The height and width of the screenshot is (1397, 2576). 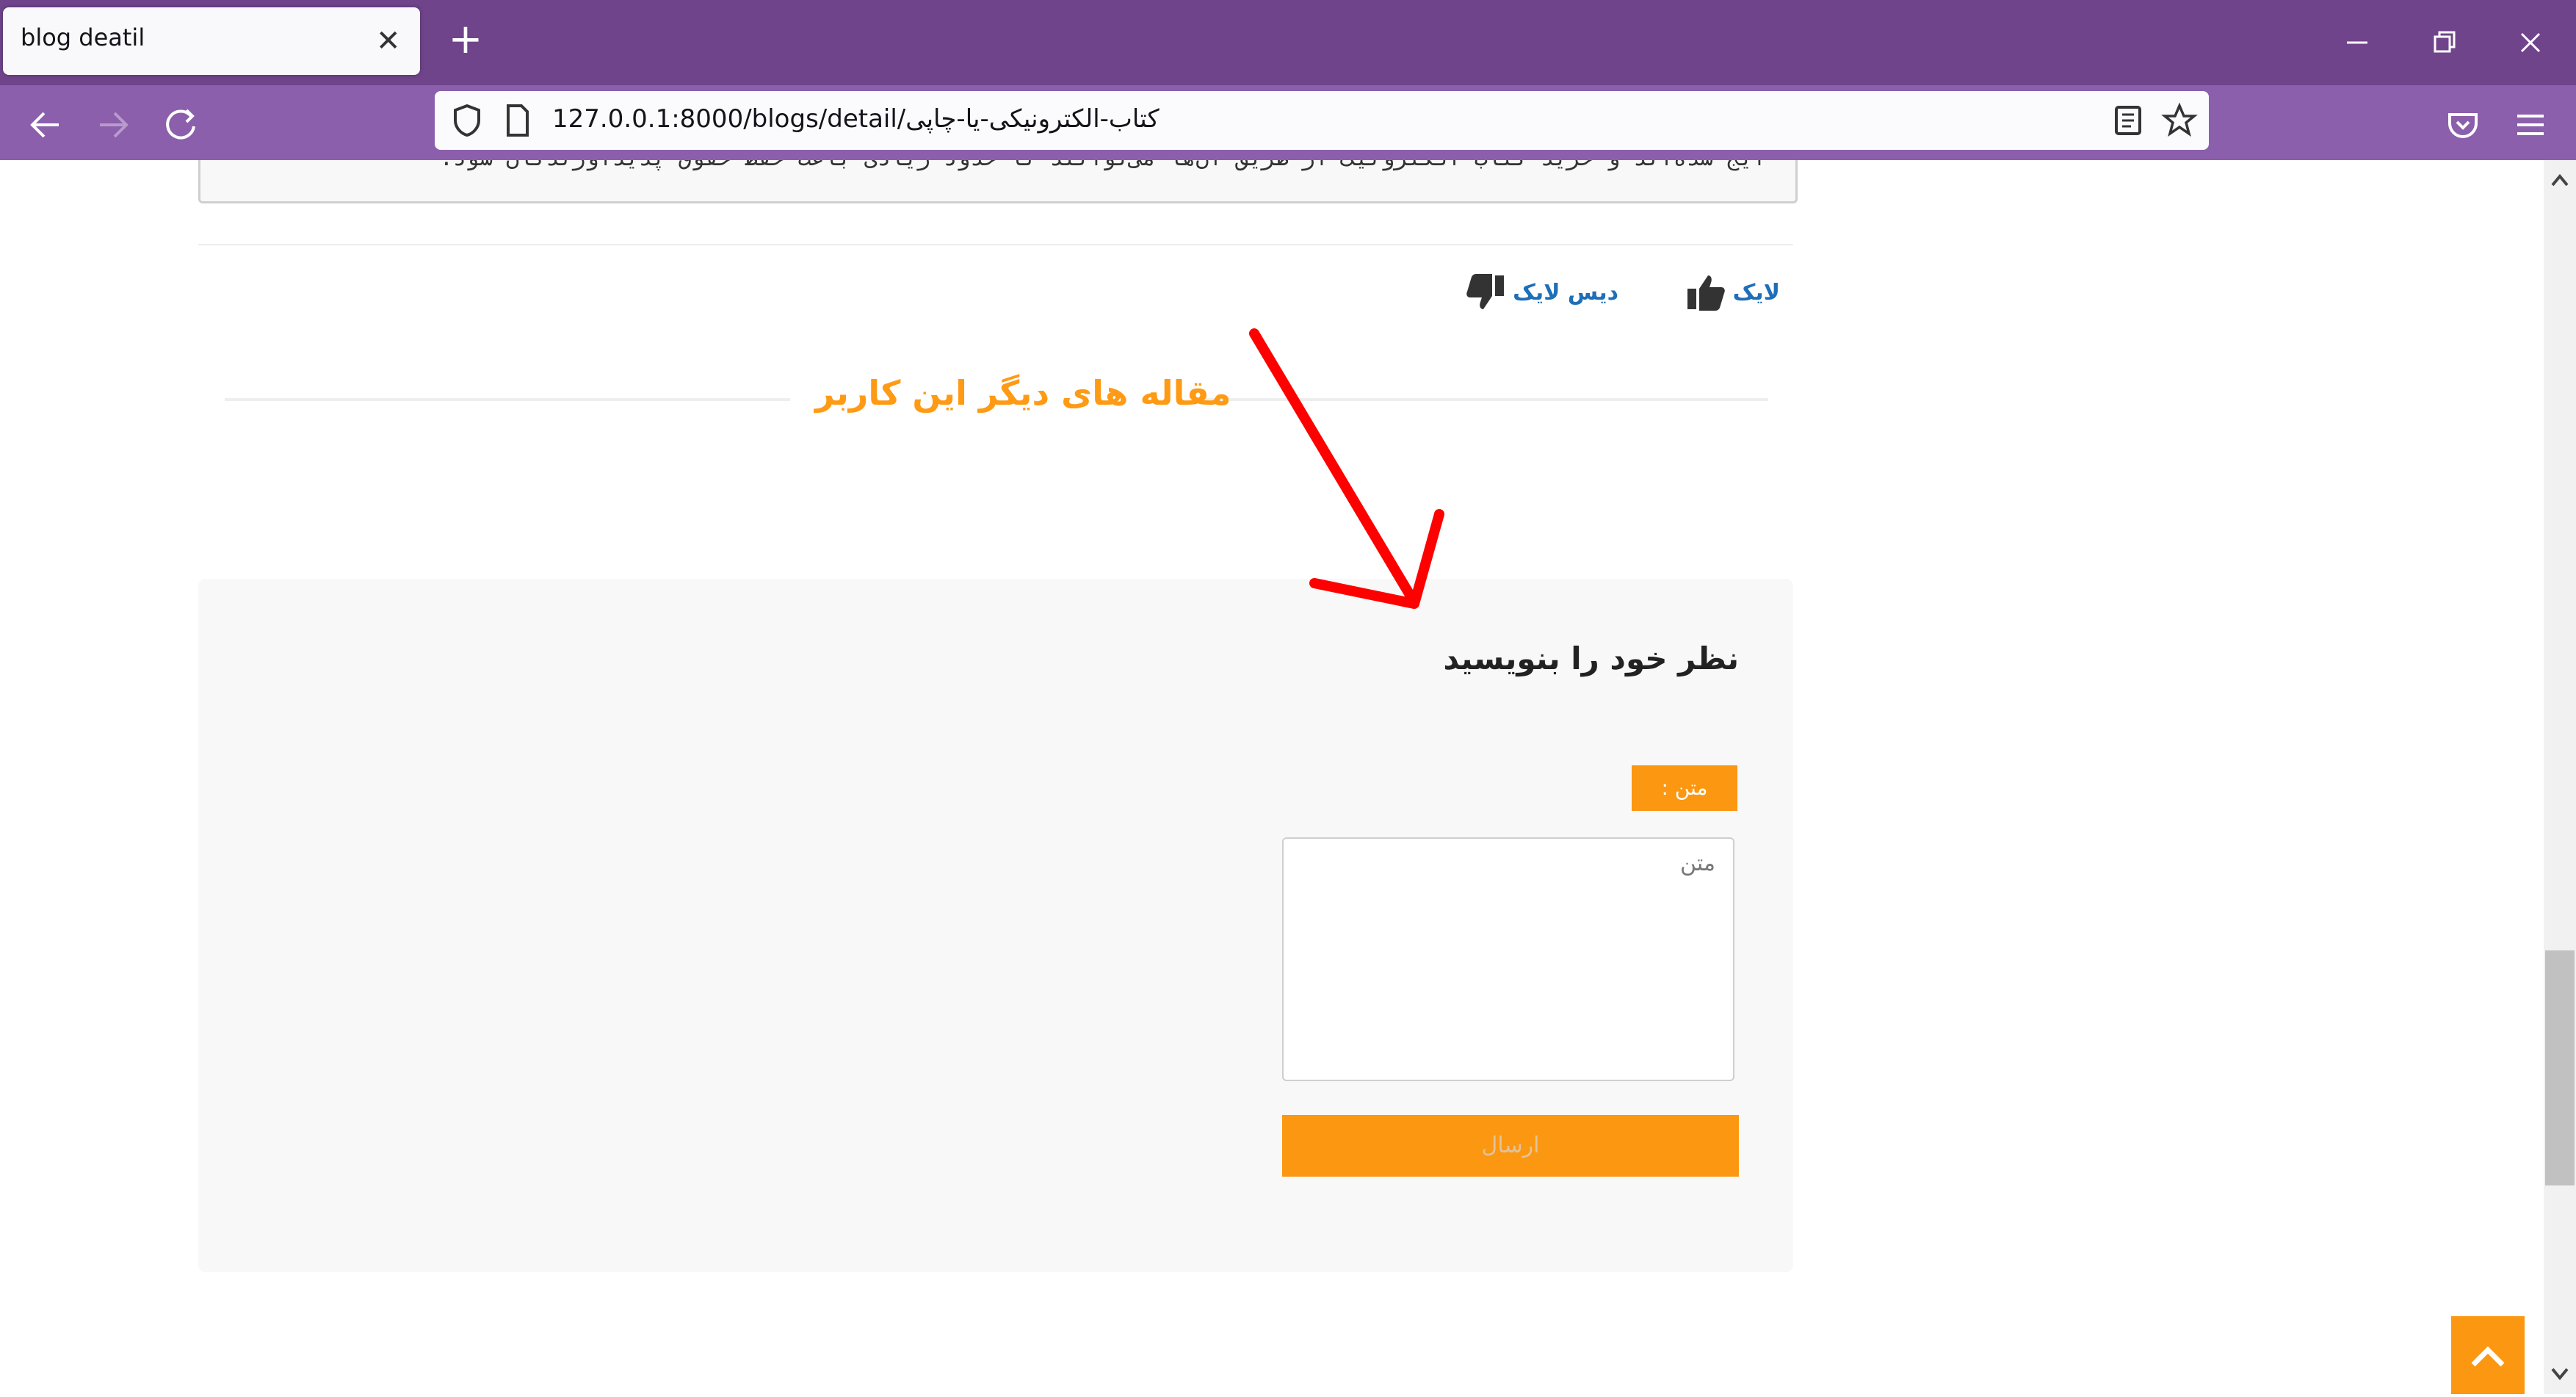 I want to click on close-window-icon, so click(x=2530, y=42).